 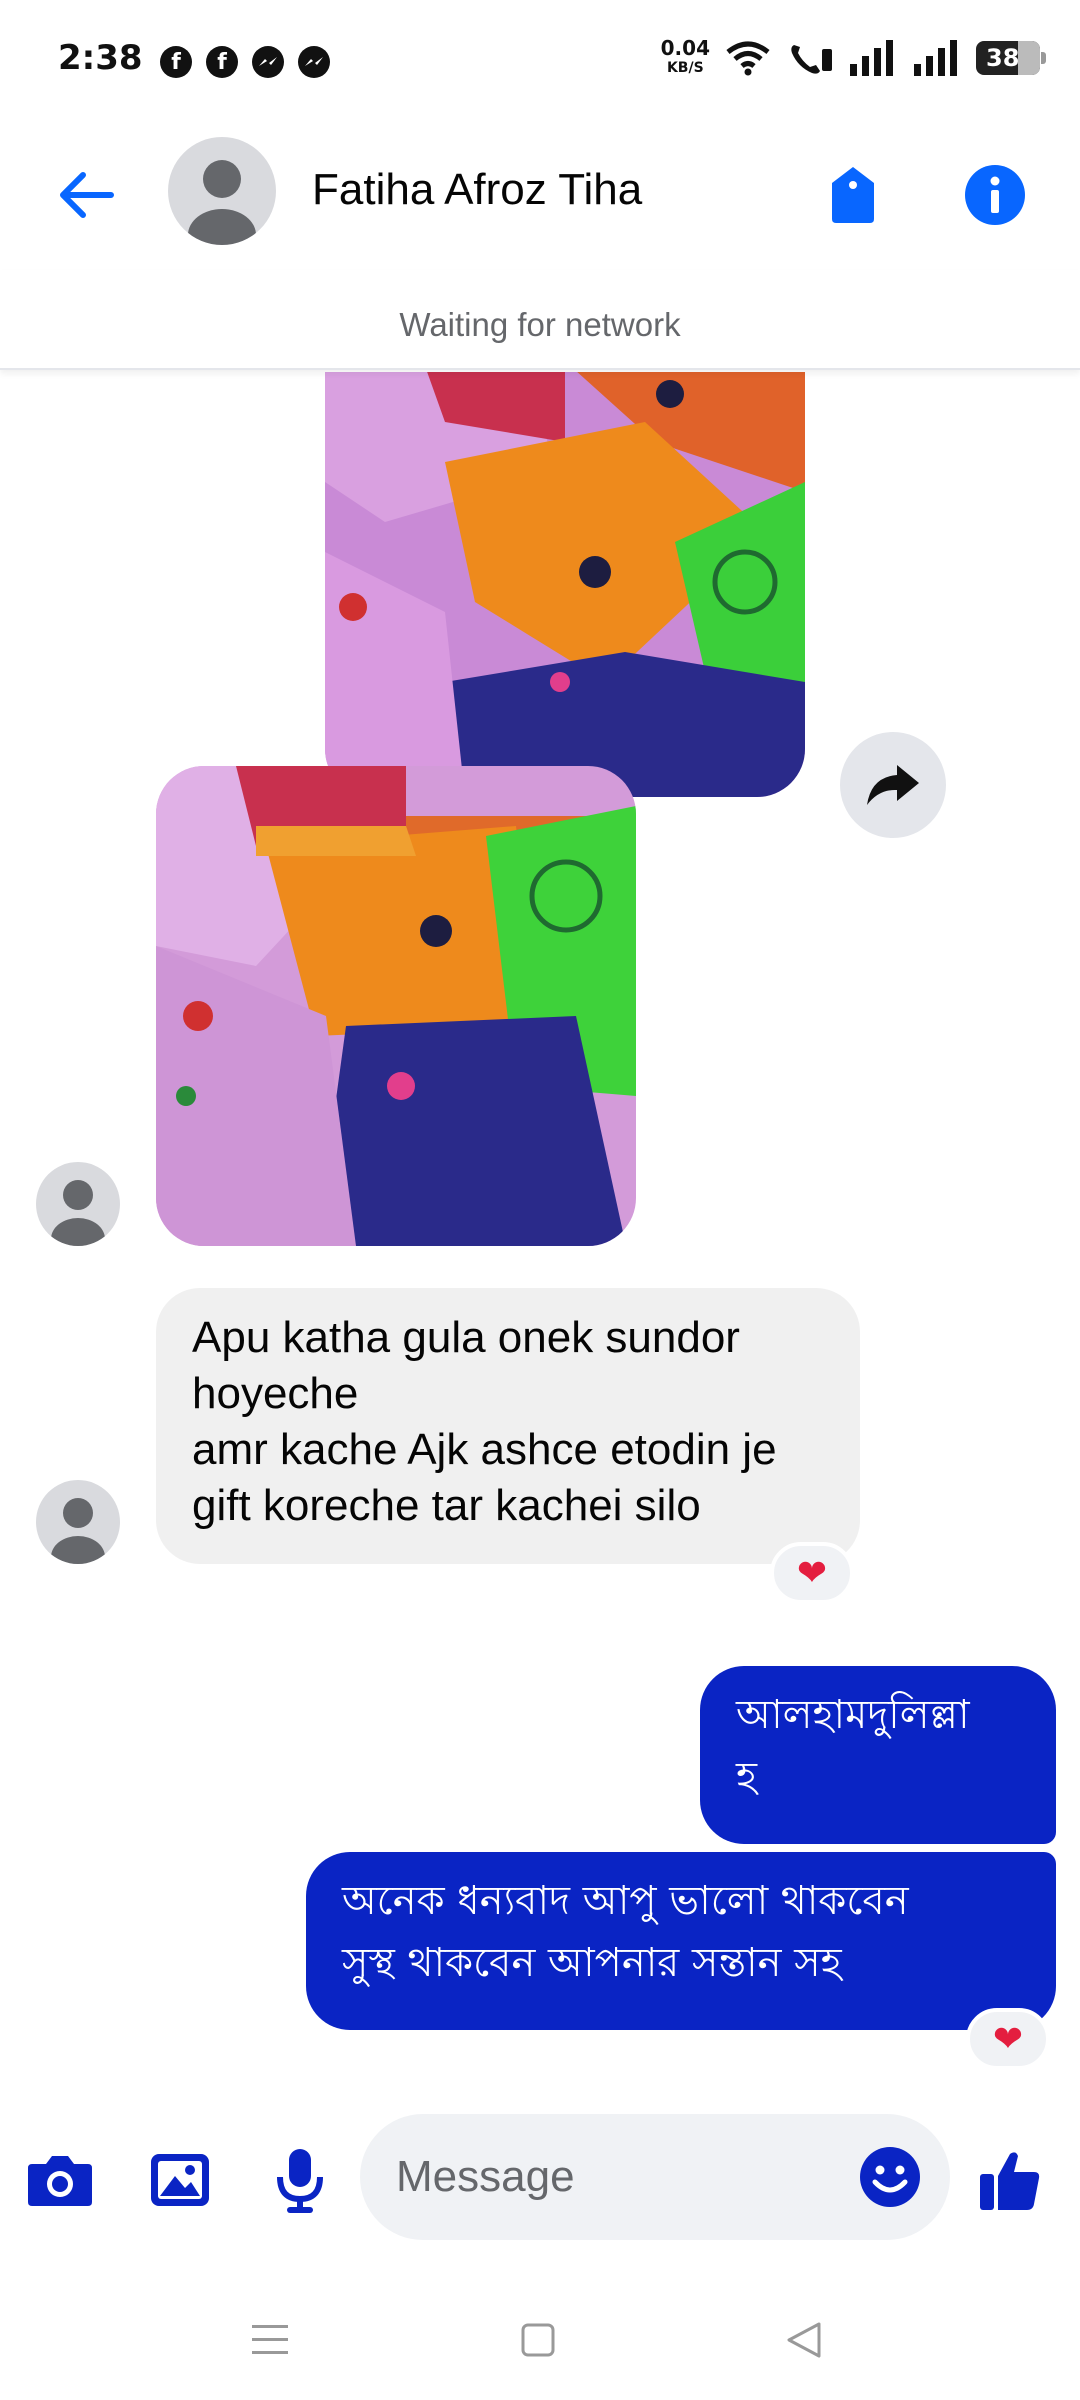 I want to click on notification-icons: f f, so click(x=245, y=62).